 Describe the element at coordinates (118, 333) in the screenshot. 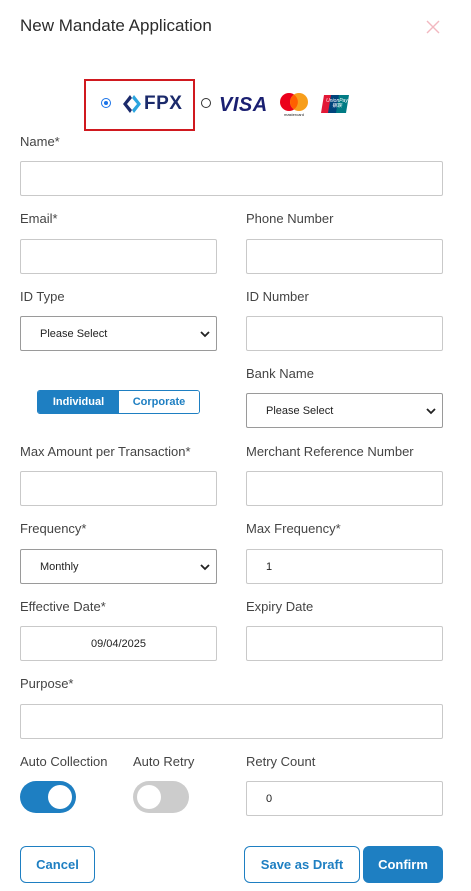

I see `id-type-select: Please Select` at that location.